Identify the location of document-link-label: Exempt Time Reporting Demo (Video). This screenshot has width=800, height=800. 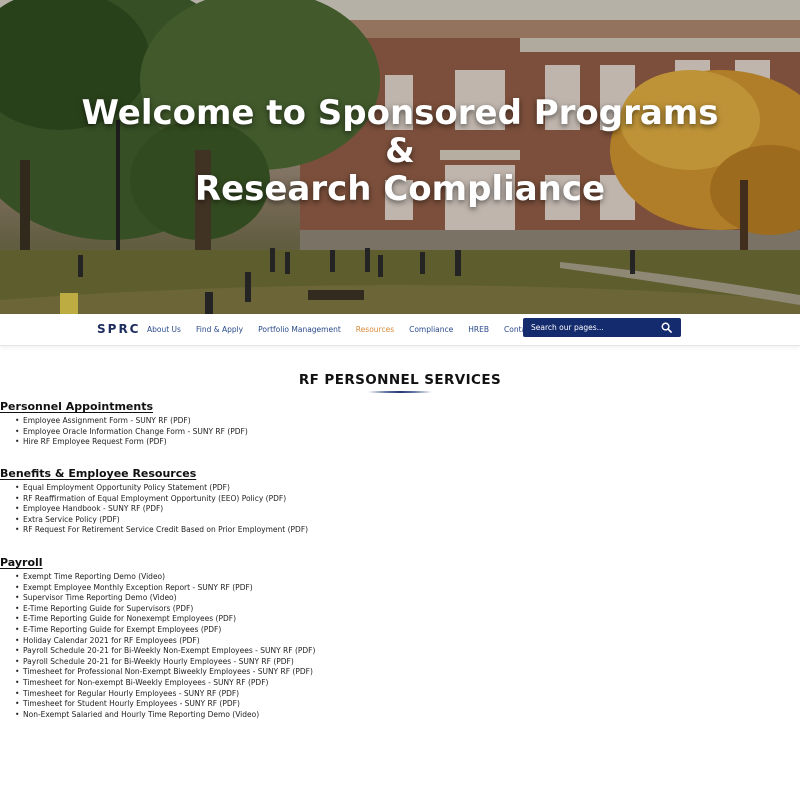
(94, 576).